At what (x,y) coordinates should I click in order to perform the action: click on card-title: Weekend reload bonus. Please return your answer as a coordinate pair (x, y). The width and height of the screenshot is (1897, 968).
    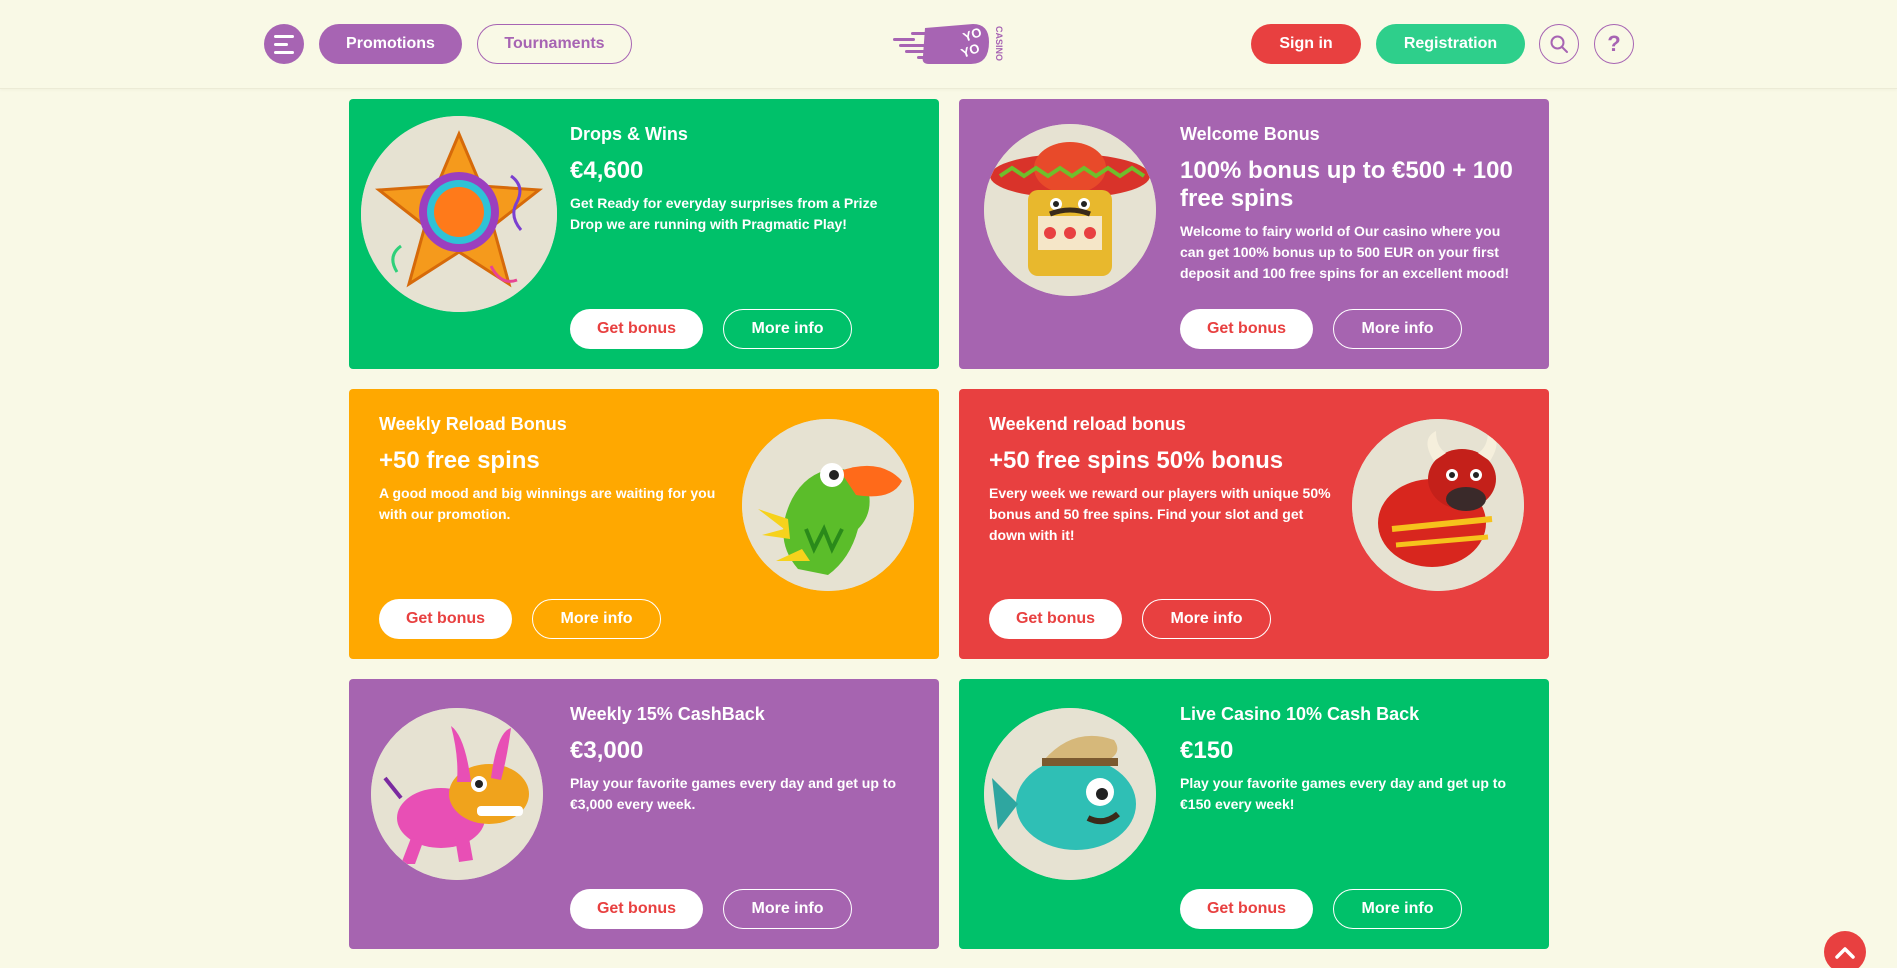
    Looking at the image, I should click on (1087, 424).